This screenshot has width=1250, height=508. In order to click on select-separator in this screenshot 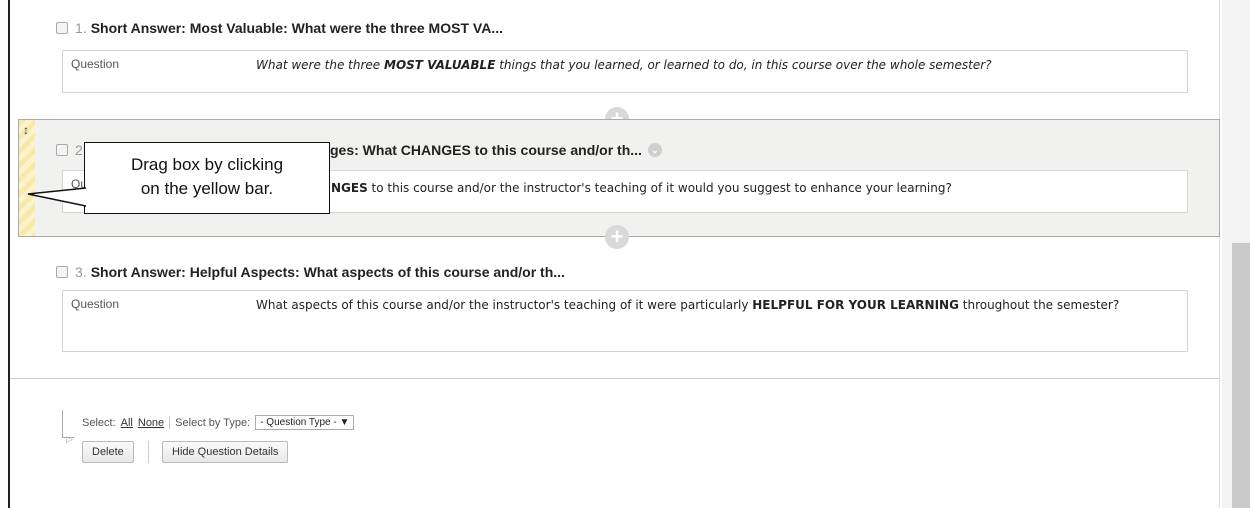, I will do `click(170, 422)`.